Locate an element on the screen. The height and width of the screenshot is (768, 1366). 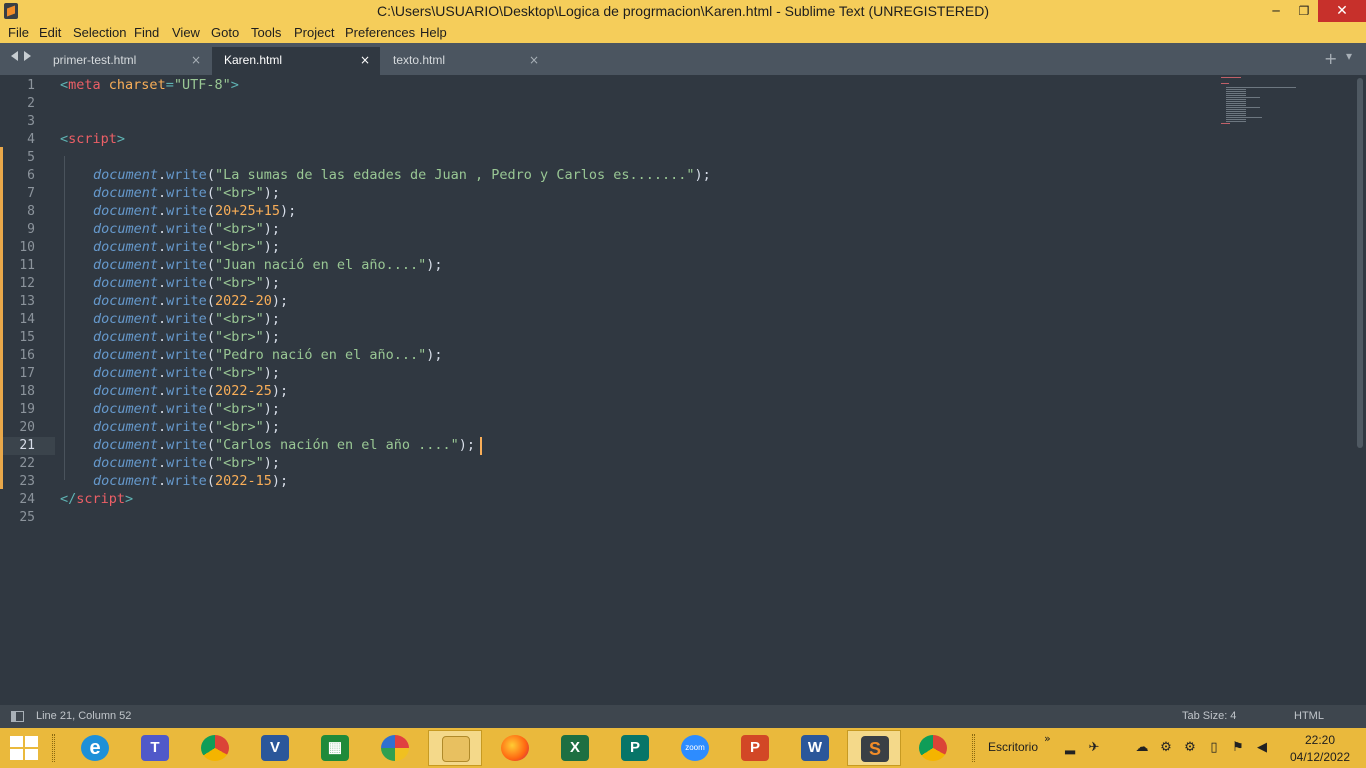
code-line-8: document.write(20+25+15); is located at coordinates (195, 211).